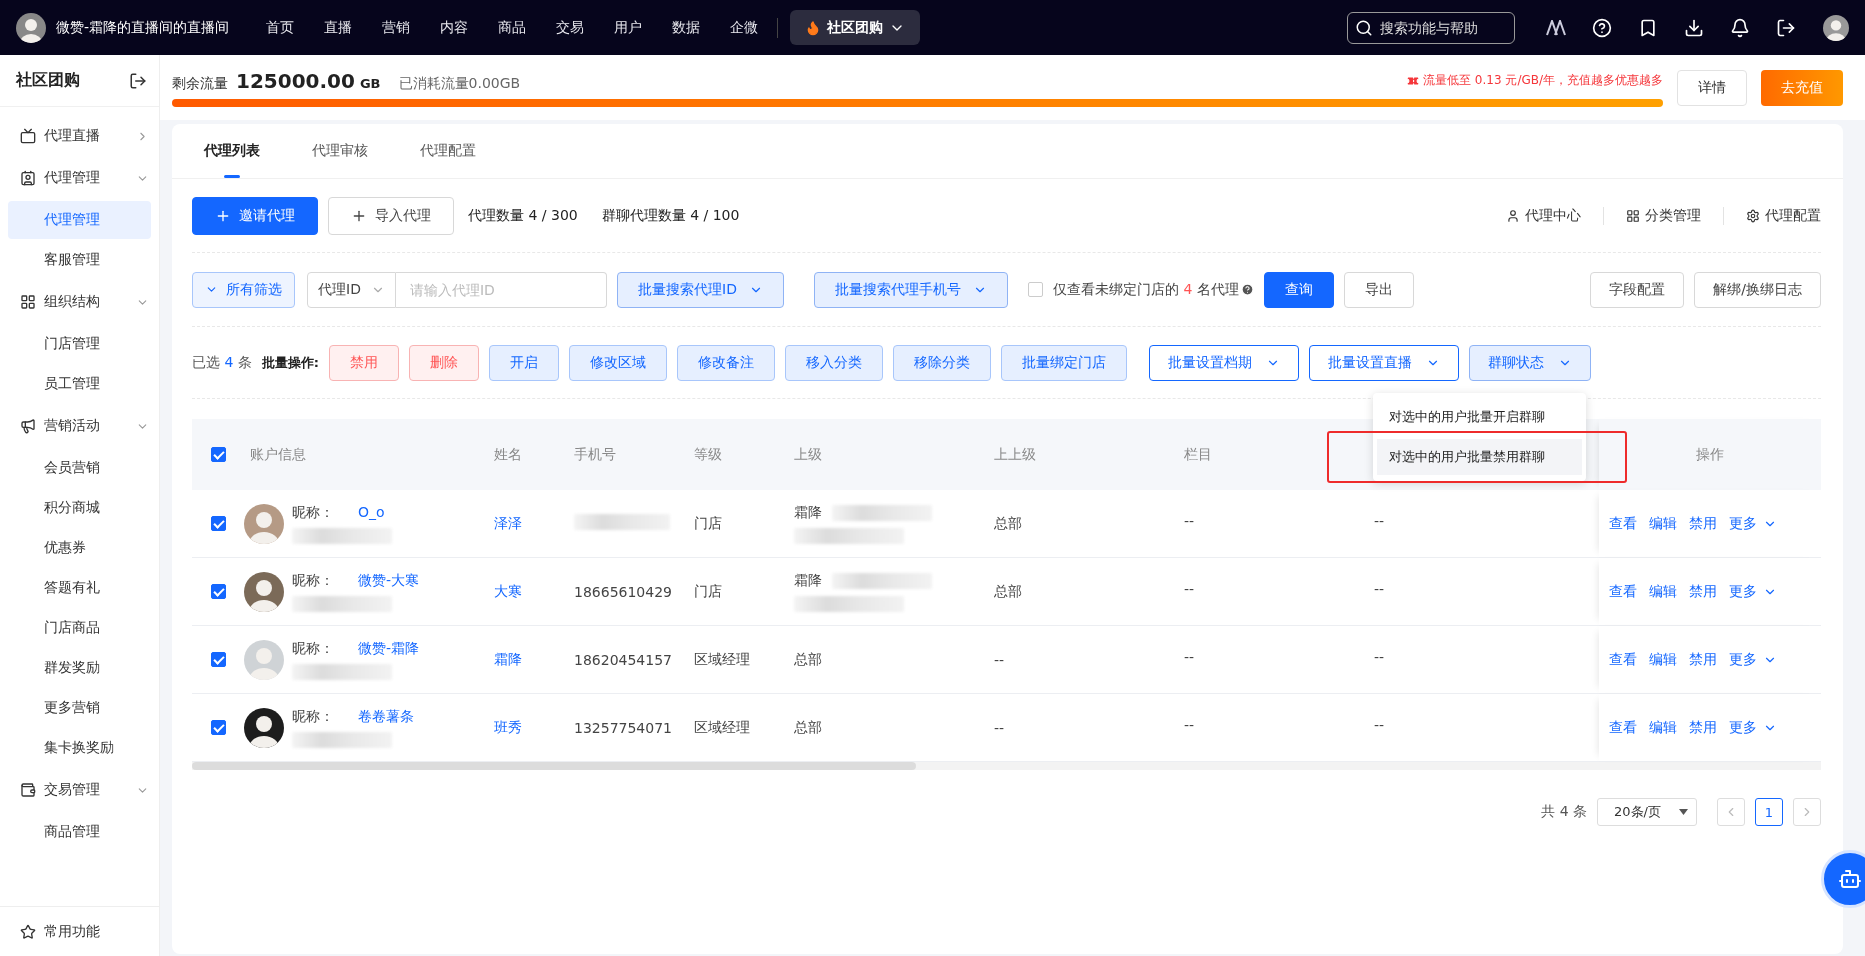 This screenshot has height=956, width=1865. Describe the element at coordinates (79, 748) in the screenshot. I see `sidebar-item: 集卡换奖励` at that location.